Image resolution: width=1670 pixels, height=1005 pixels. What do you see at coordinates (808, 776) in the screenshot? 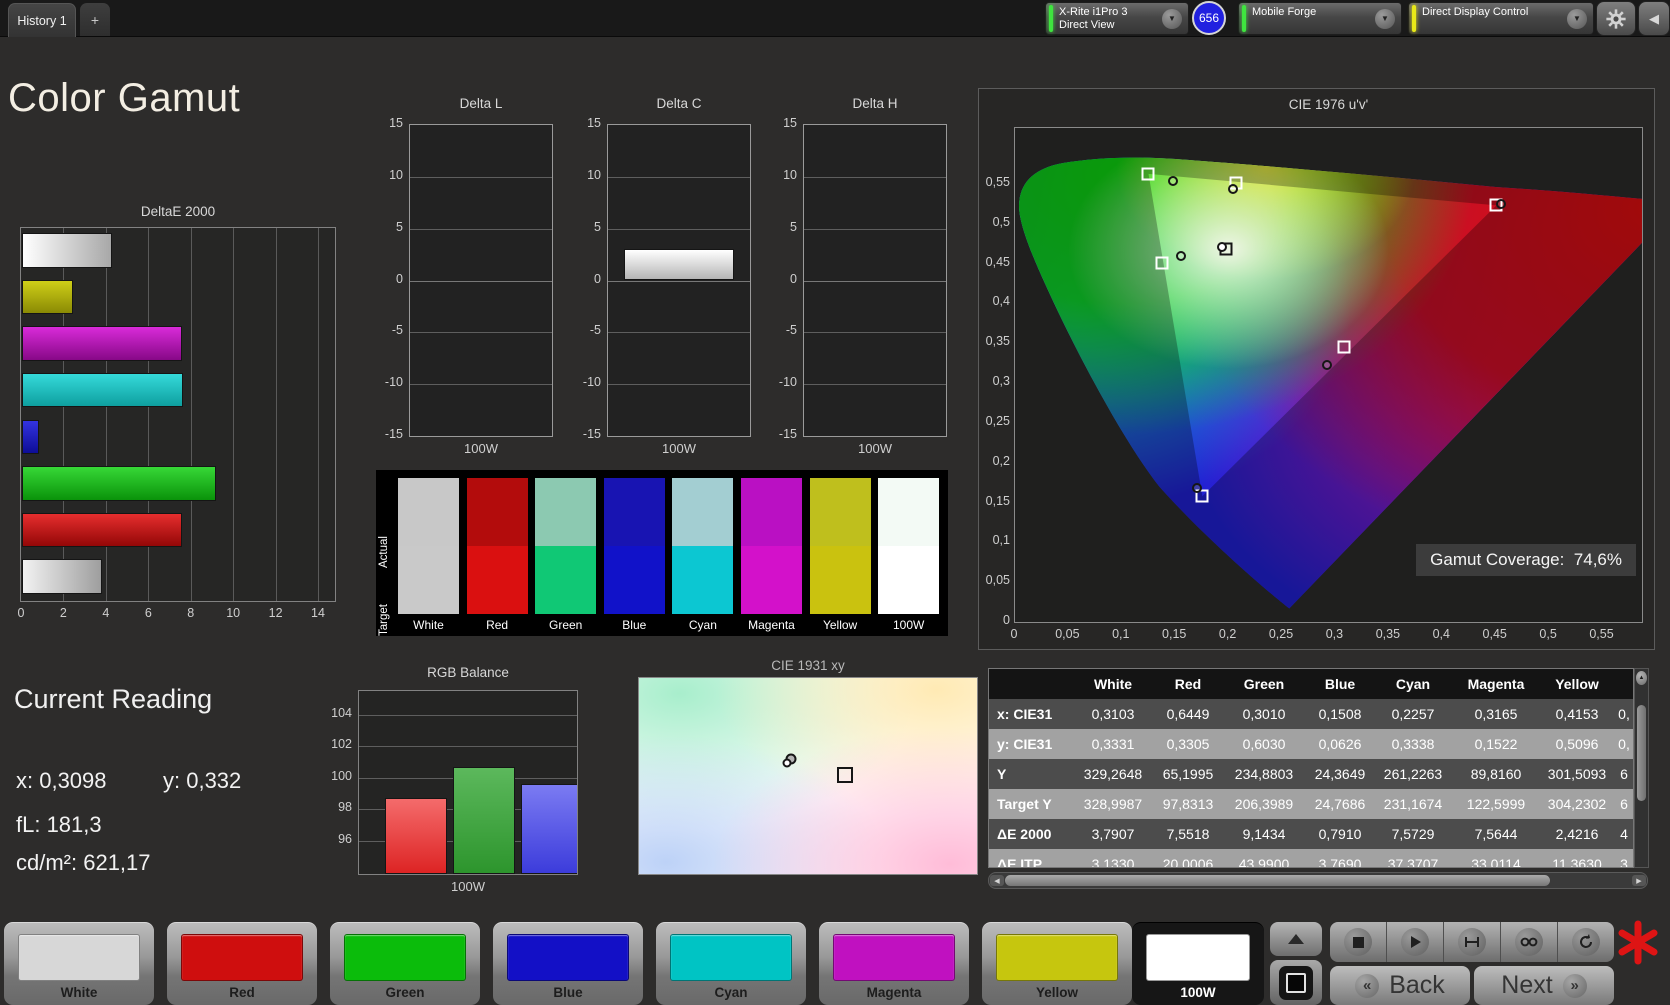
I see `cie1931-diagram` at bounding box center [808, 776].